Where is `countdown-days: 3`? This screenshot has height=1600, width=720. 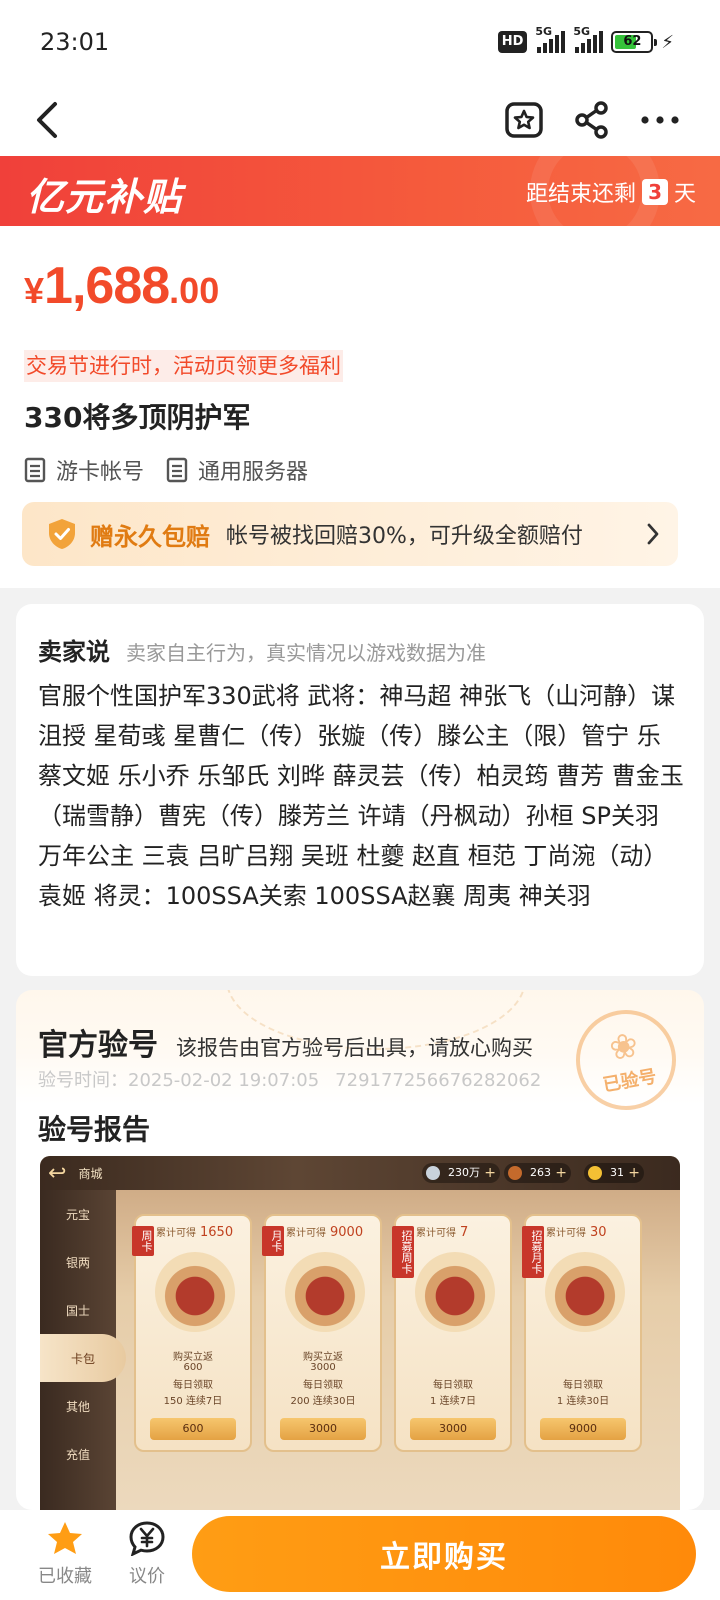 countdown-days: 3 is located at coordinates (655, 192).